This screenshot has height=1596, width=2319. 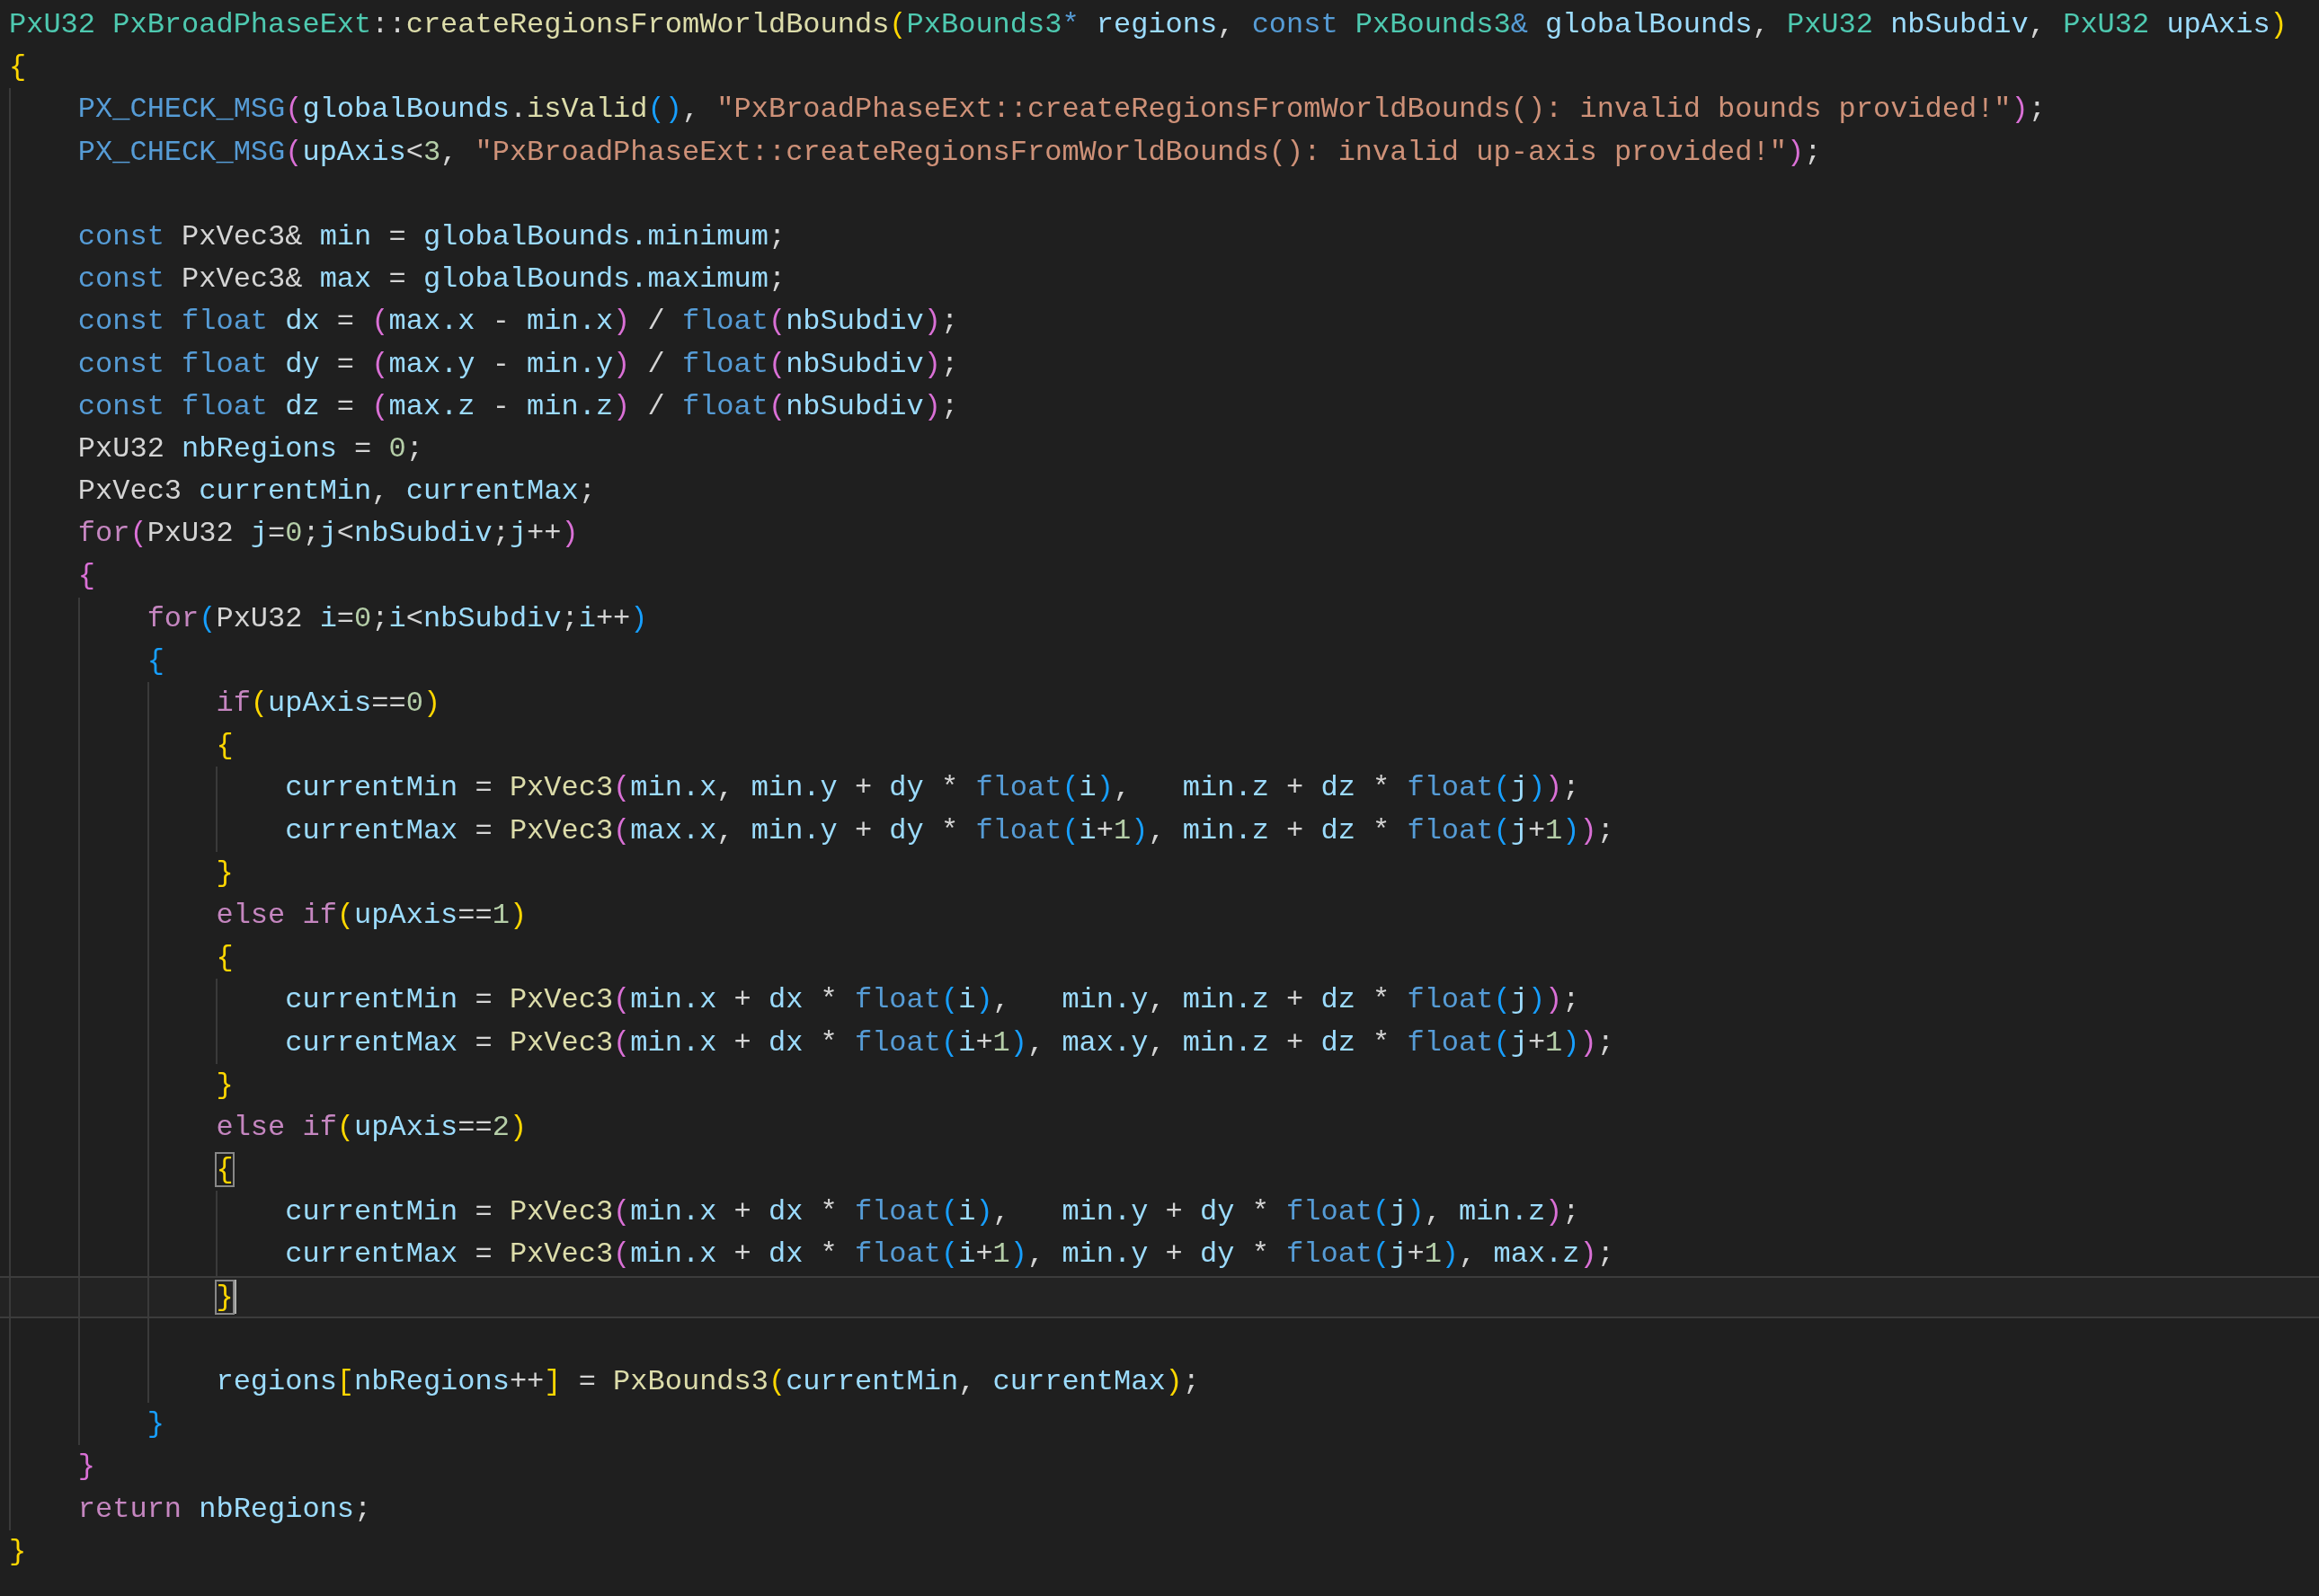 What do you see at coordinates (932, 1000) in the screenshot?
I see `code-line: currentMin = PxVec3(min.x + dx * float(i), min.y, min.z + dz * float(j));` at bounding box center [932, 1000].